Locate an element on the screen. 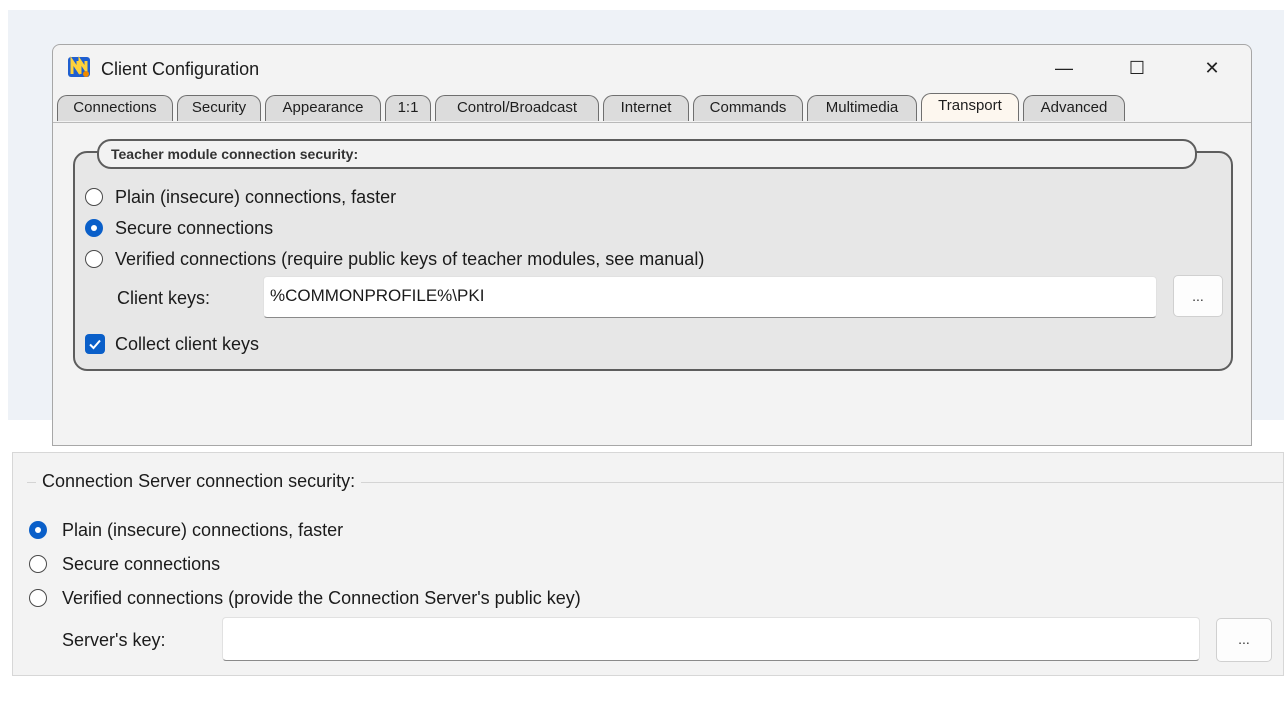 This screenshot has height=712, width=1284. tab-control-broadcast: Control/Broadcast is located at coordinates (517, 108).